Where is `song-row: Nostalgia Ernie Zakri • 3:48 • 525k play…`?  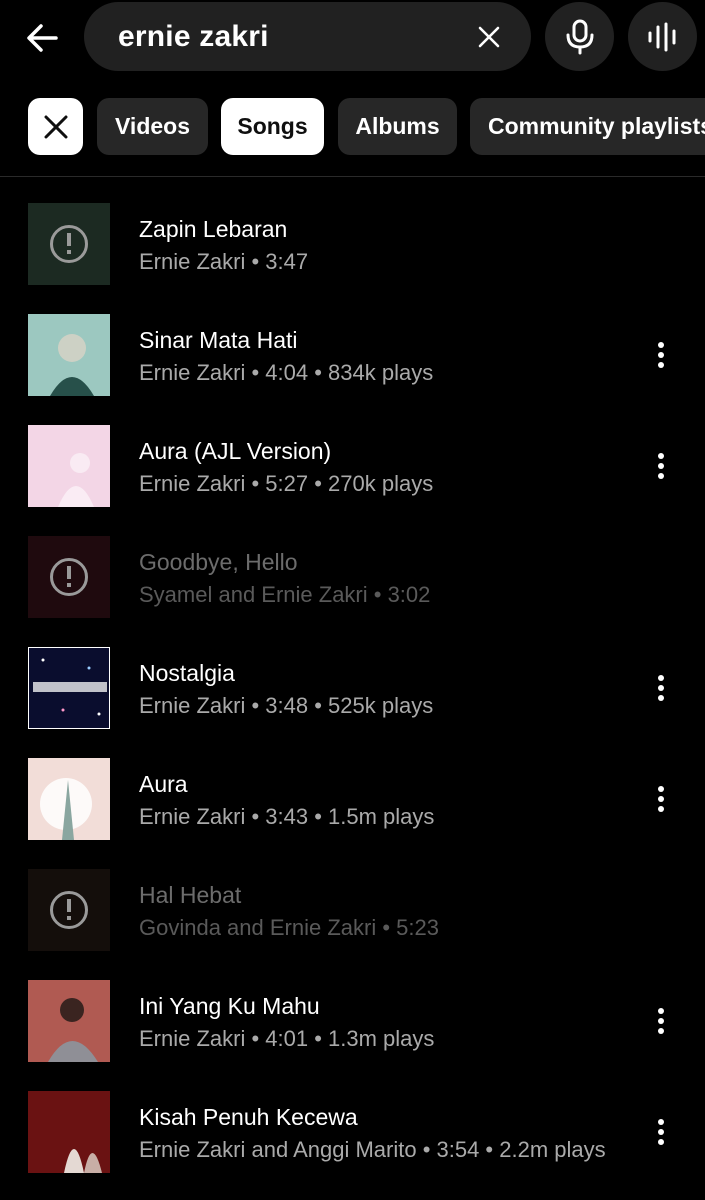 song-row: Nostalgia Ernie Zakri • 3:48 • 525k play… is located at coordinates (352, 687).